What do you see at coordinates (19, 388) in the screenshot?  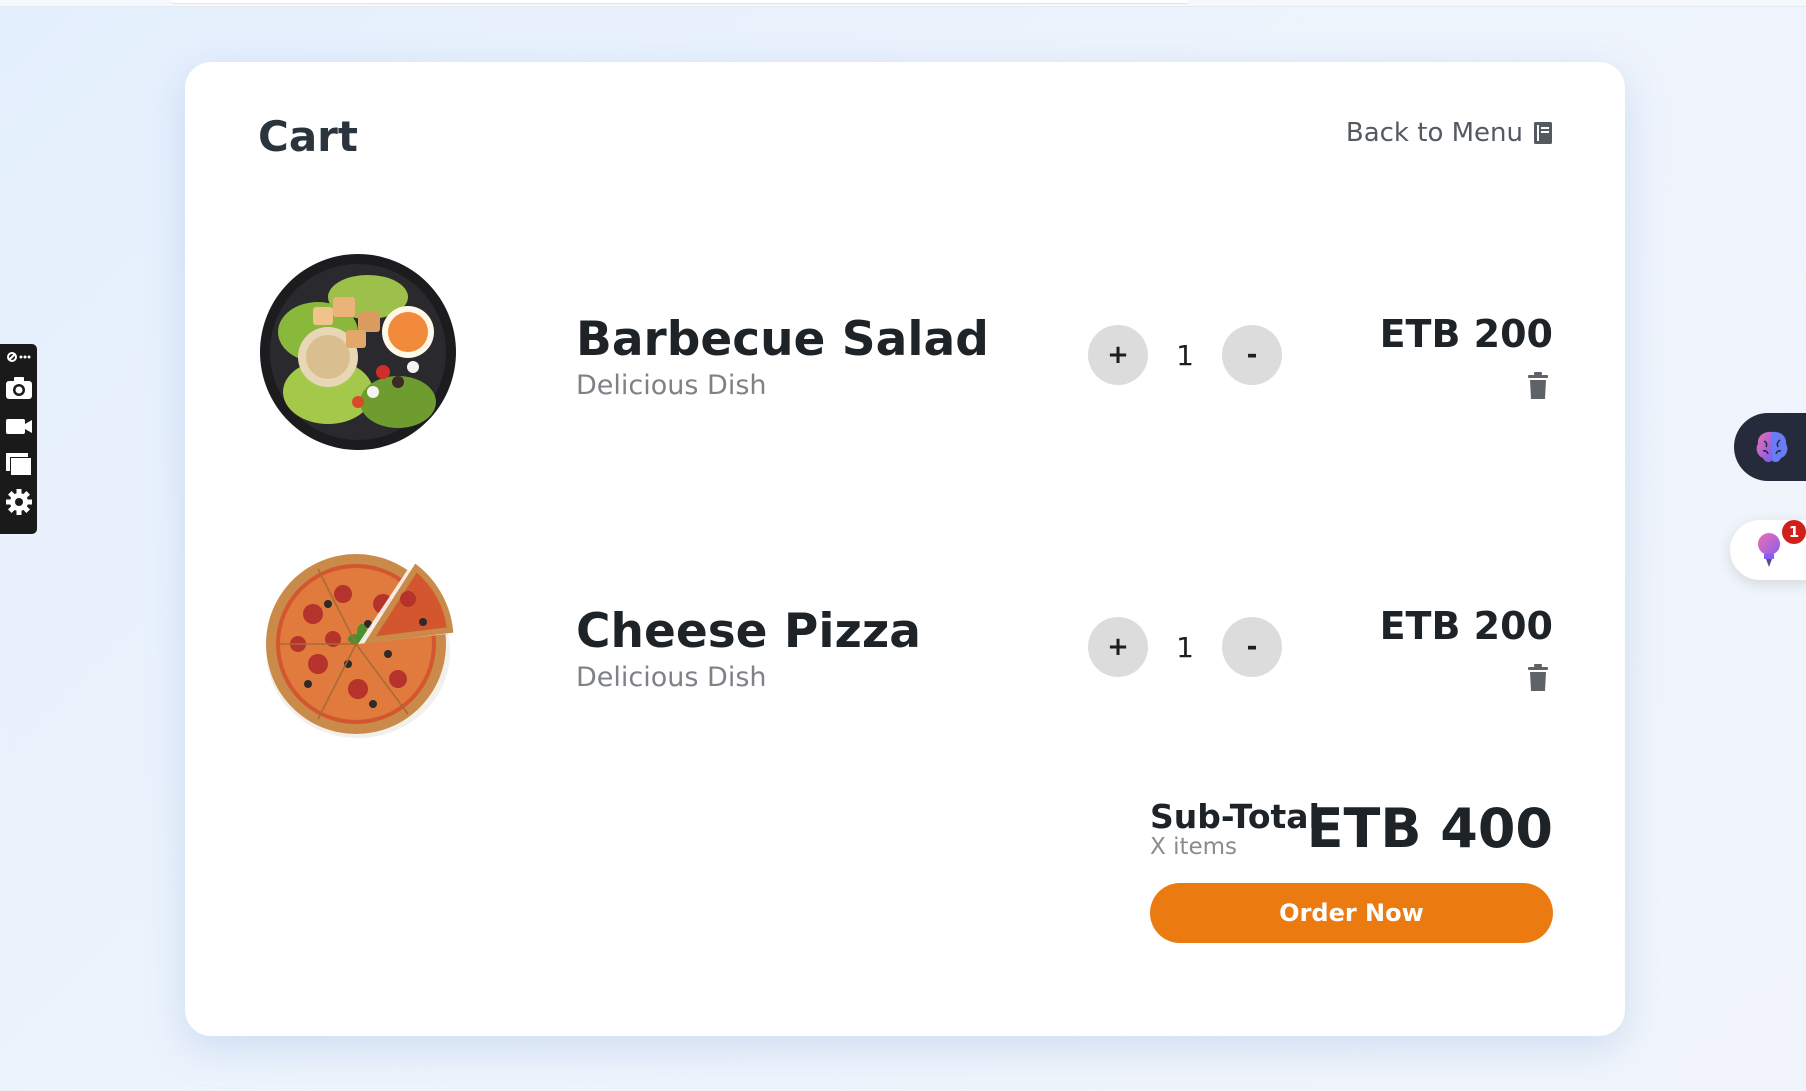 I see `camera-icon` at bounding box center [19, 388].